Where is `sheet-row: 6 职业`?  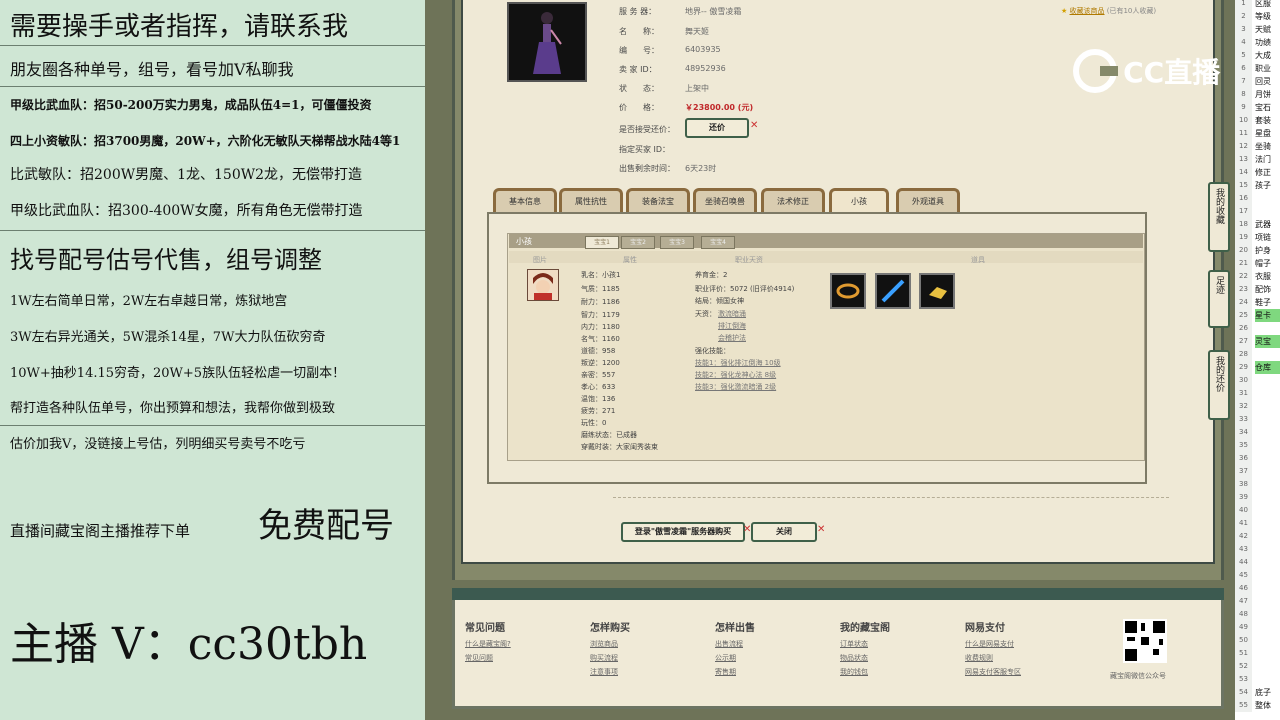 sheet-row: 6 职业 is located at coordinates (1257, 68).